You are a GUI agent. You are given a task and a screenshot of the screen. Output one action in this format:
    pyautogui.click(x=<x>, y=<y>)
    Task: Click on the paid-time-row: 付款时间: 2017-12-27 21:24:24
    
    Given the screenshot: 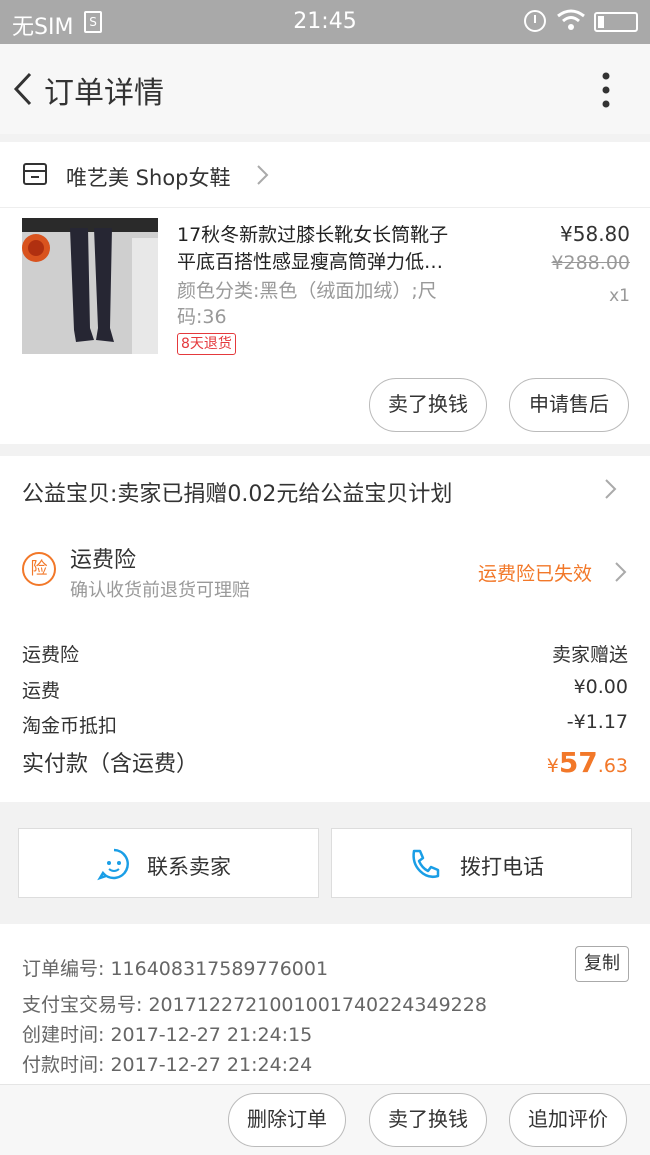 What is the action you would take?
    pyautogui.click(x=167, y=1063)
    